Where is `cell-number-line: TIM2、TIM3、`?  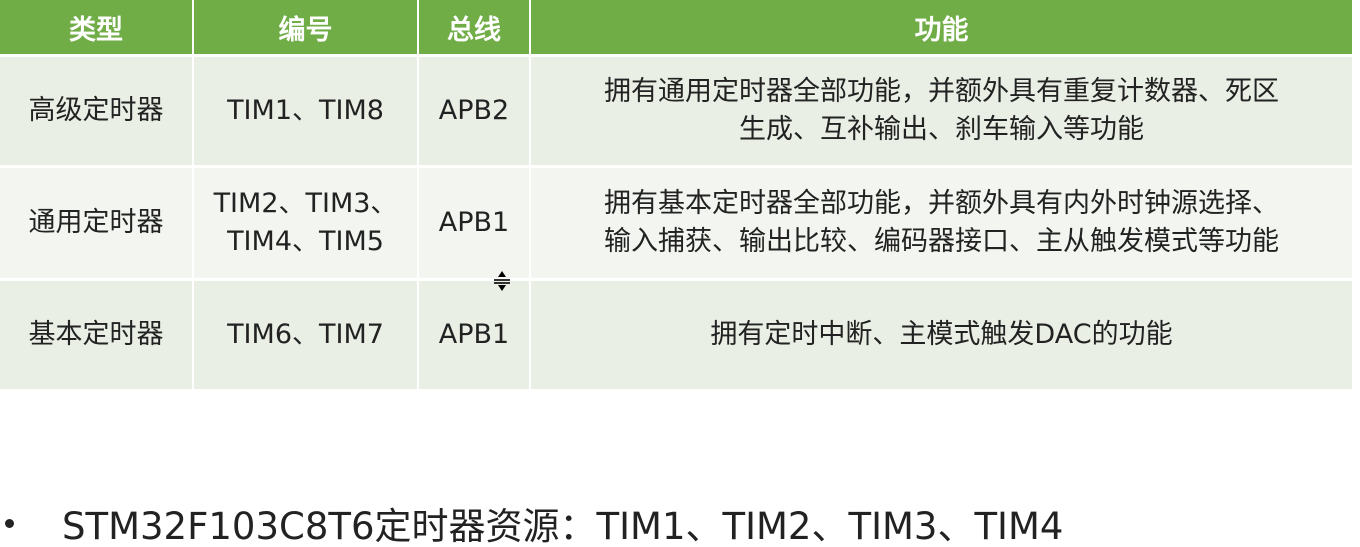 cell-number-line: TIM2、TIM3、 is located at coordinates (305, 203).